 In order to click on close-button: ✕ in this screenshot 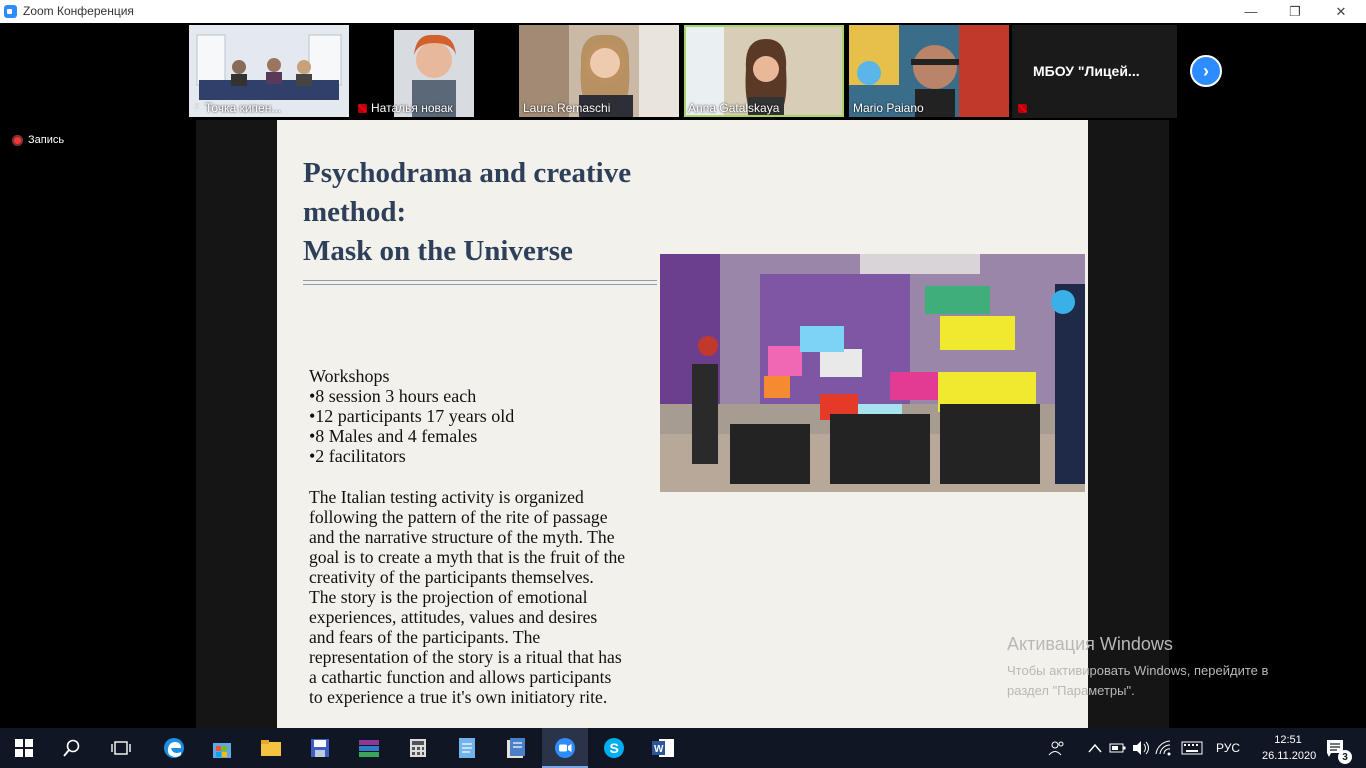, I will do `click(1341, 11)`.